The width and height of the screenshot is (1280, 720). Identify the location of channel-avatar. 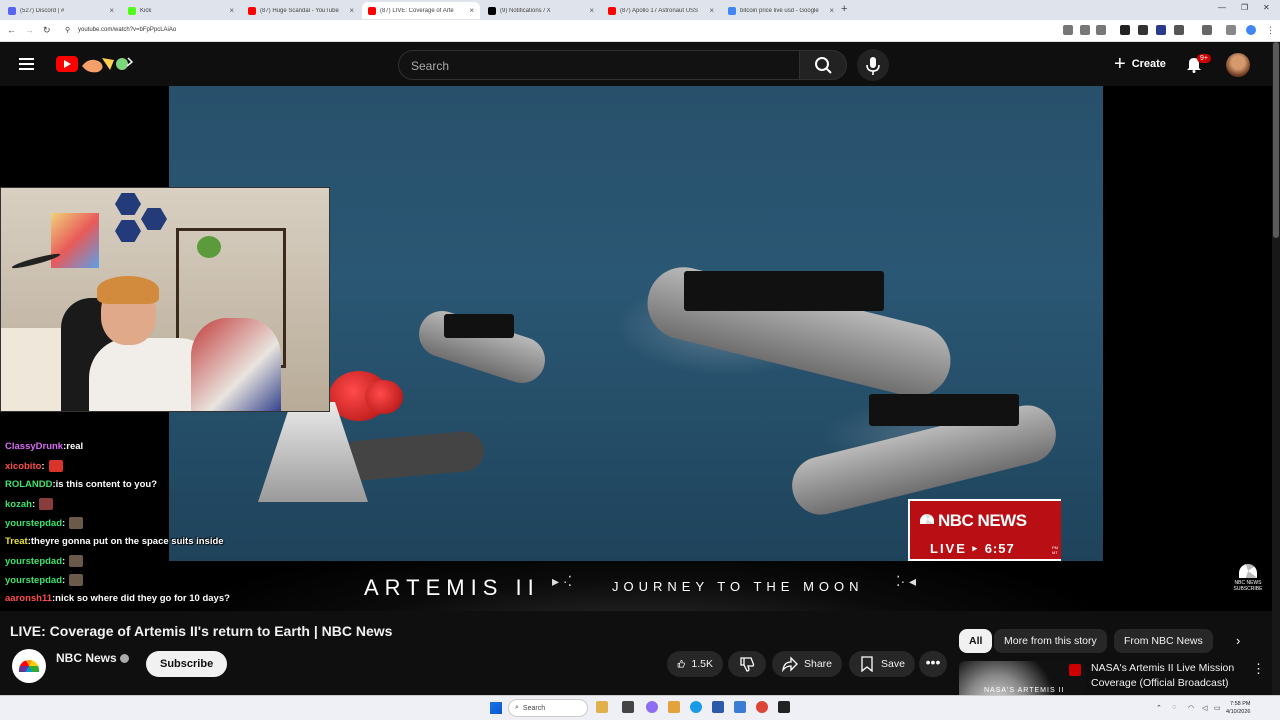
(29, 666).